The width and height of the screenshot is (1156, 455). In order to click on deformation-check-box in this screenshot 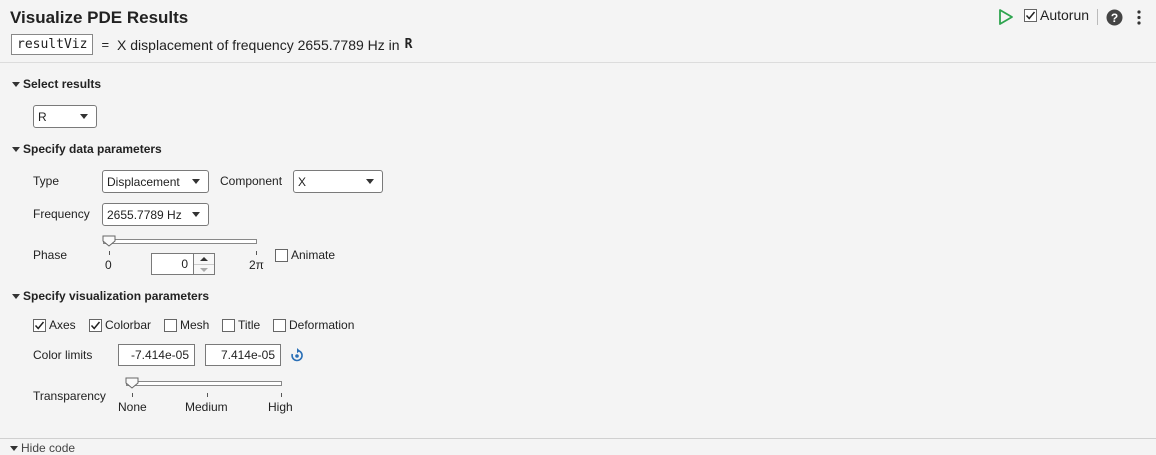, I will do `click(279, 325)`.